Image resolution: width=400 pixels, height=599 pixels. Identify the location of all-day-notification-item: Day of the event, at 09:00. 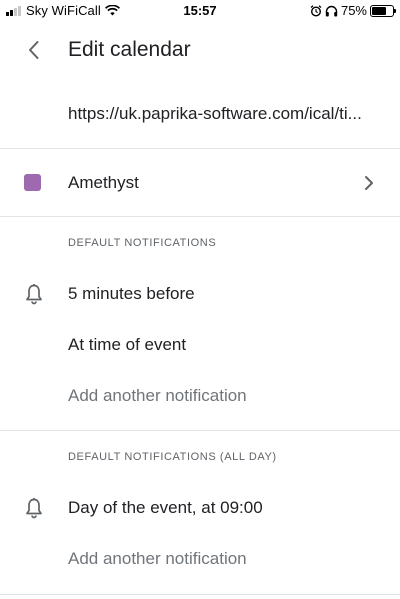
(200, 508).